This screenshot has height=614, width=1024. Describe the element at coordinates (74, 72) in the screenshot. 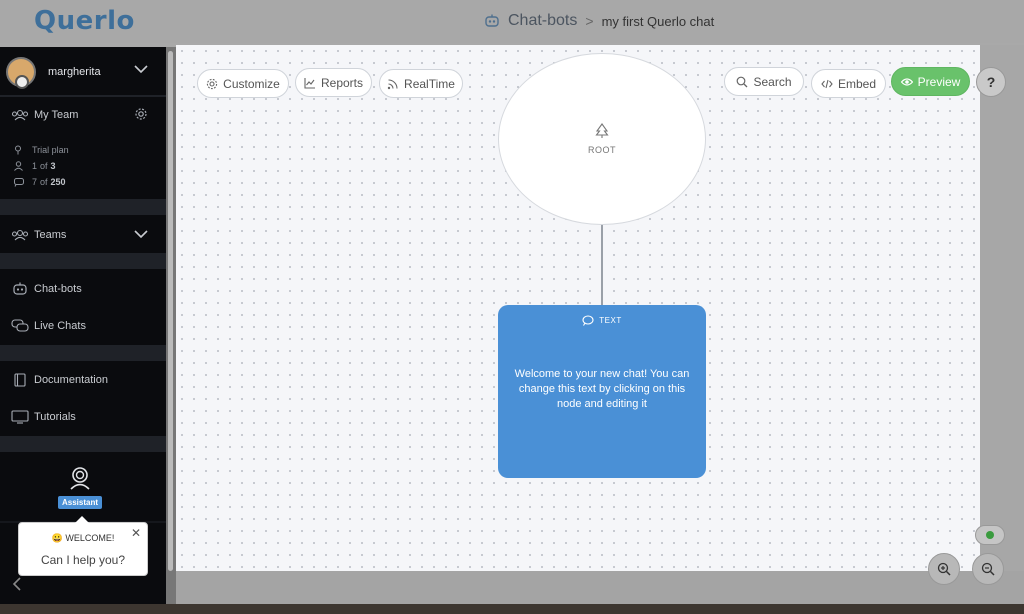

I see `user-name: margherita` at that location.